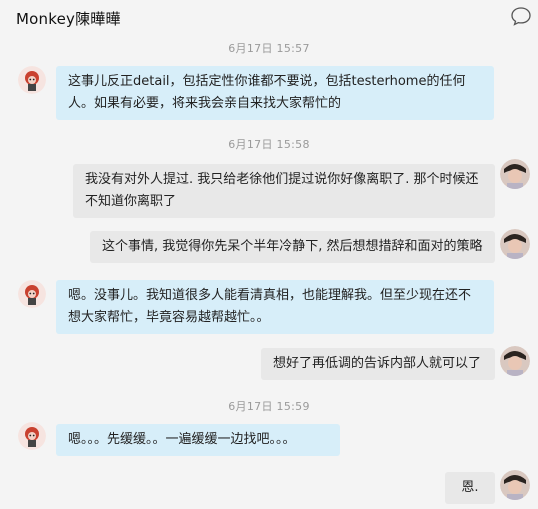  I want to click on chat-header: Monkey陳曄曄, so click(269, 17).